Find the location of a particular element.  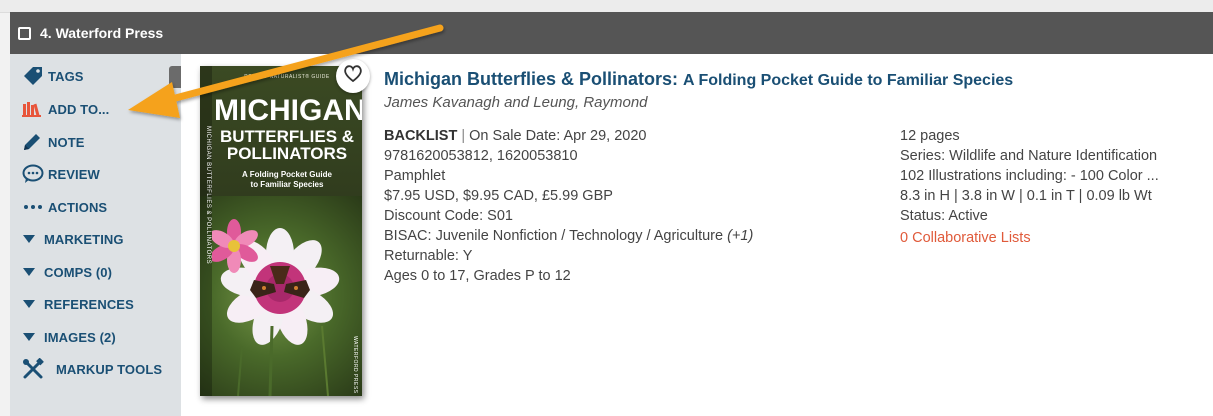

dots-icon is located at coordinates (35, 207).